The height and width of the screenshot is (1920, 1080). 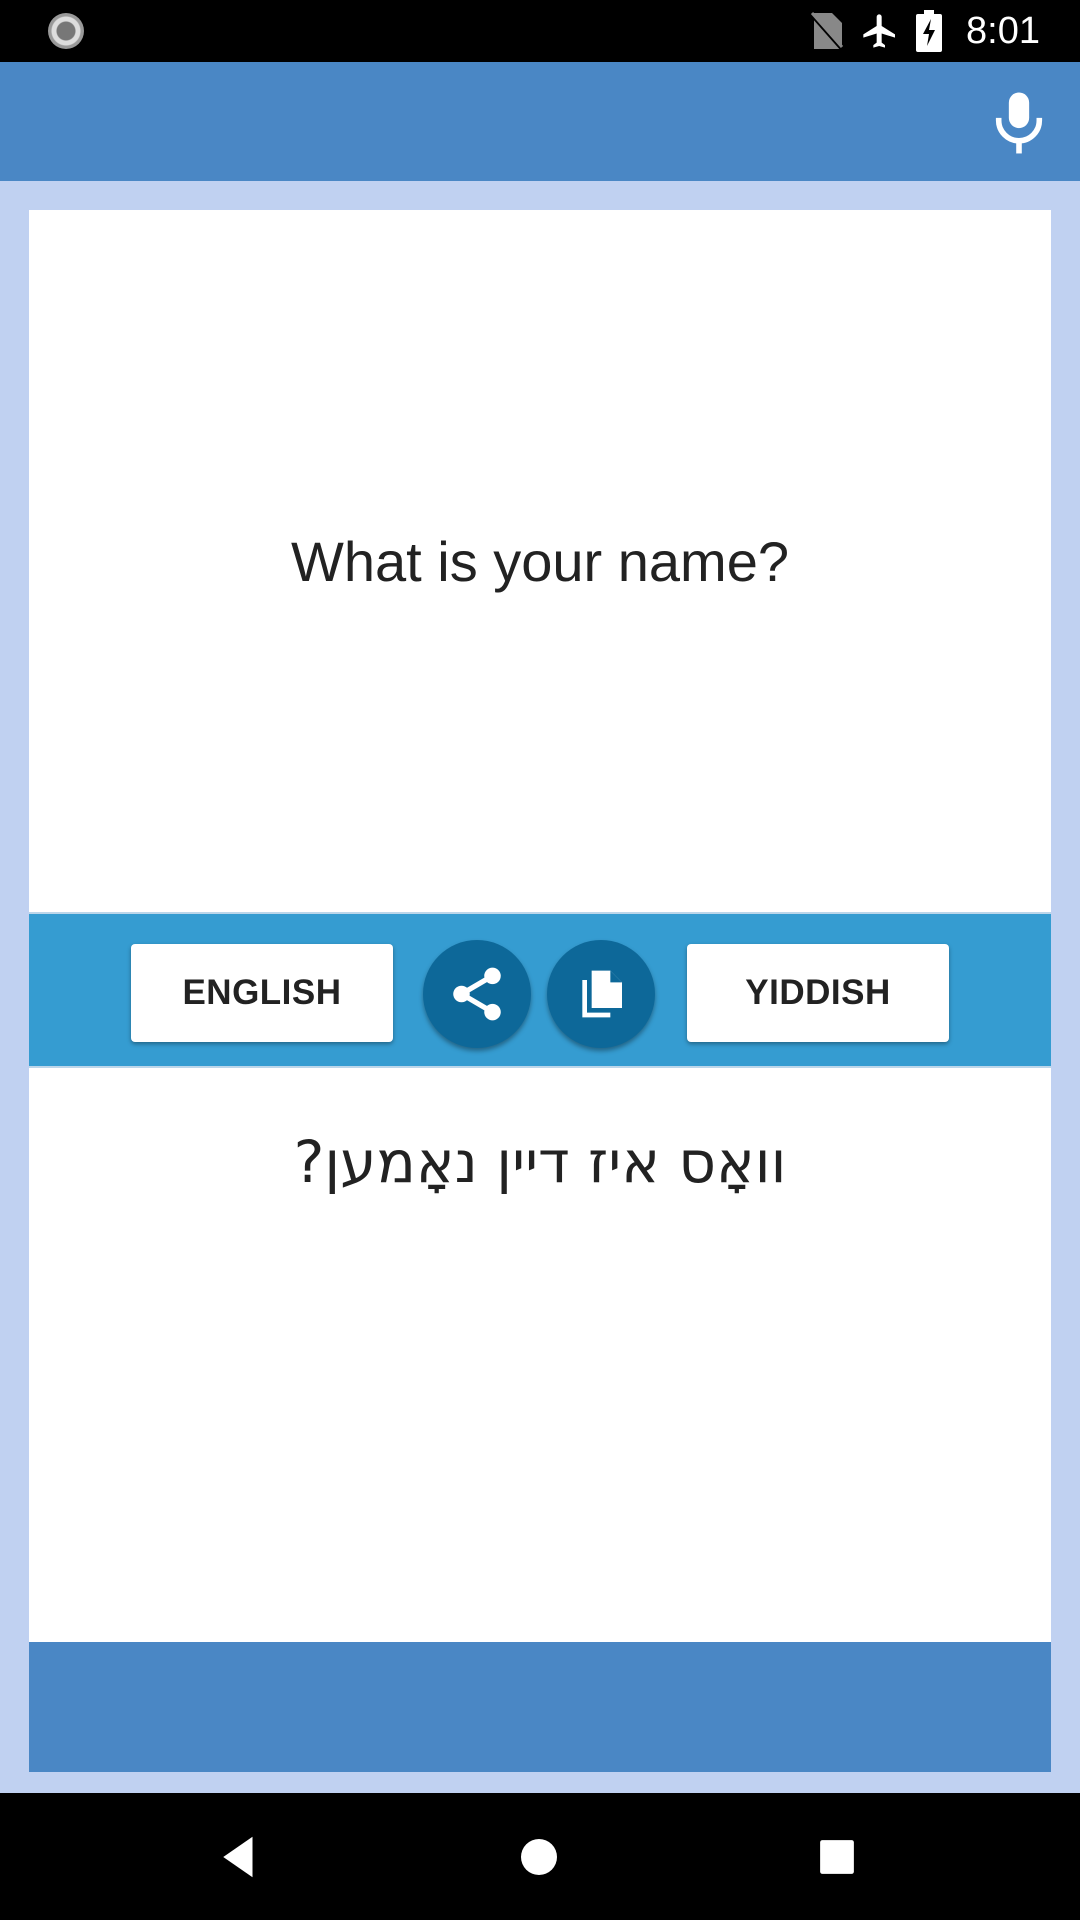 I want to click on microphone-icon, so click(x=1019, y=123).